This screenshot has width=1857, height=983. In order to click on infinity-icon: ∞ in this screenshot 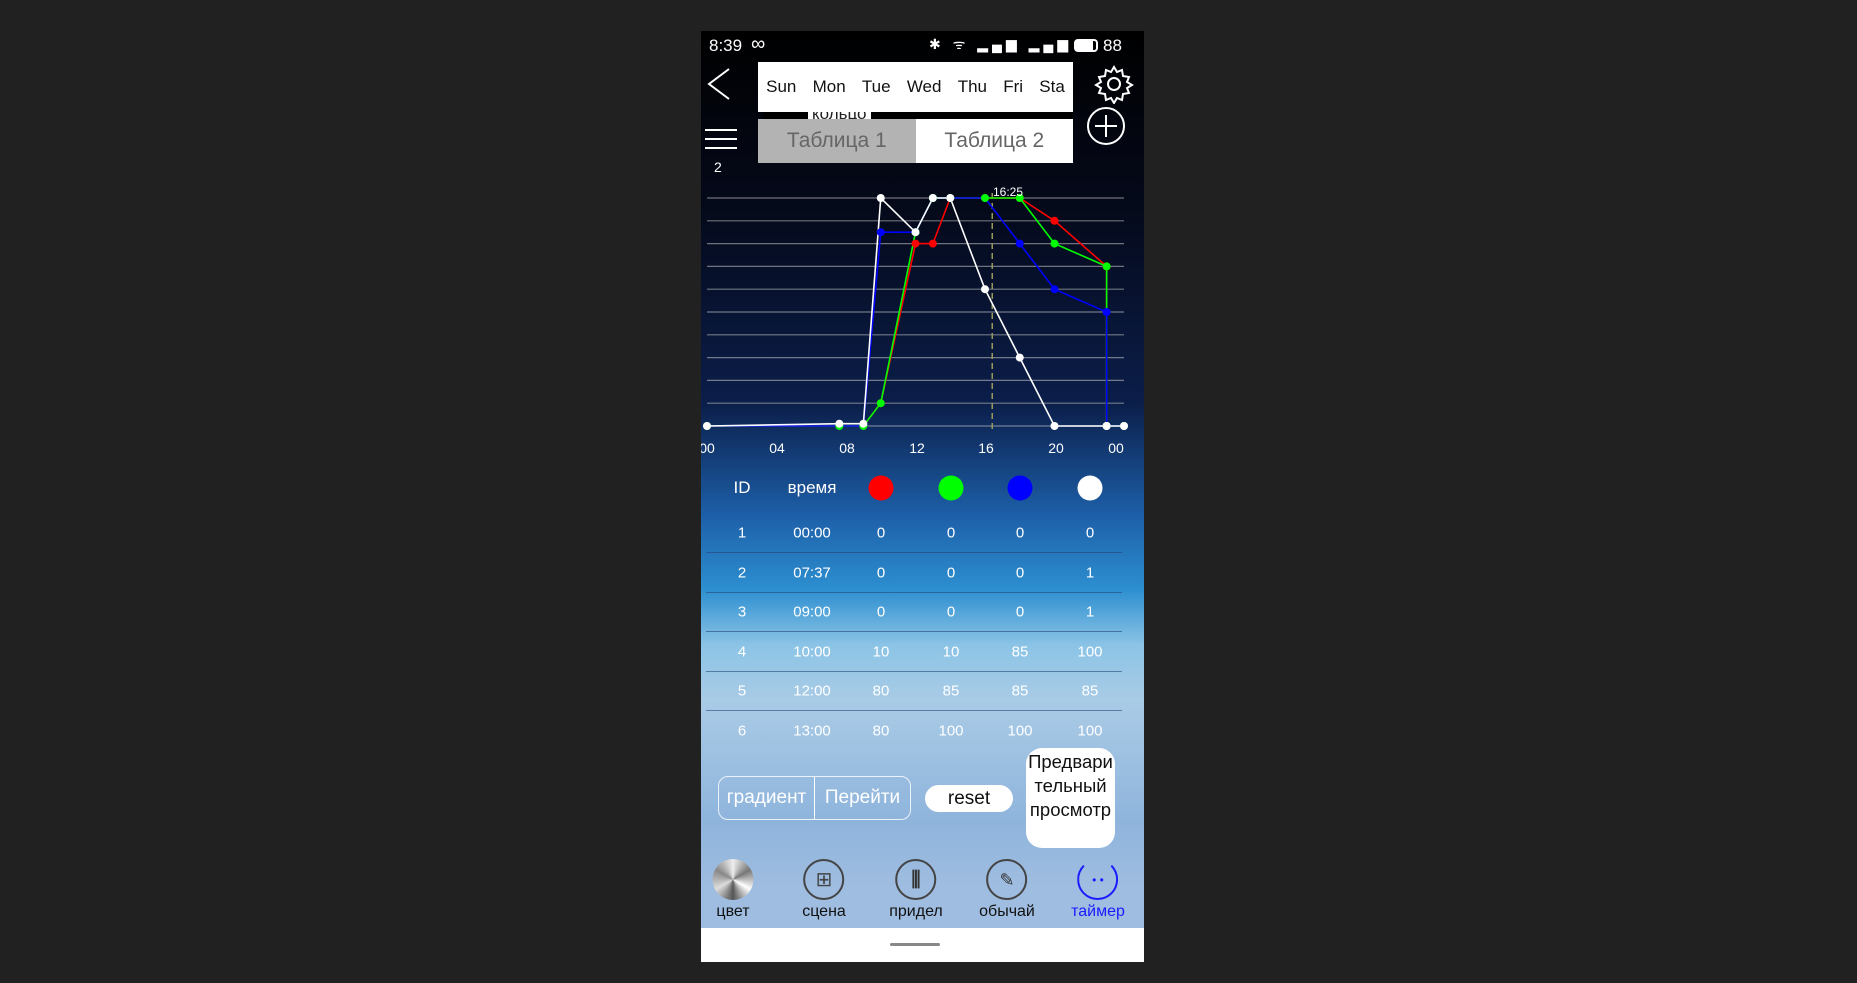, I will do `click(758, 44)`.